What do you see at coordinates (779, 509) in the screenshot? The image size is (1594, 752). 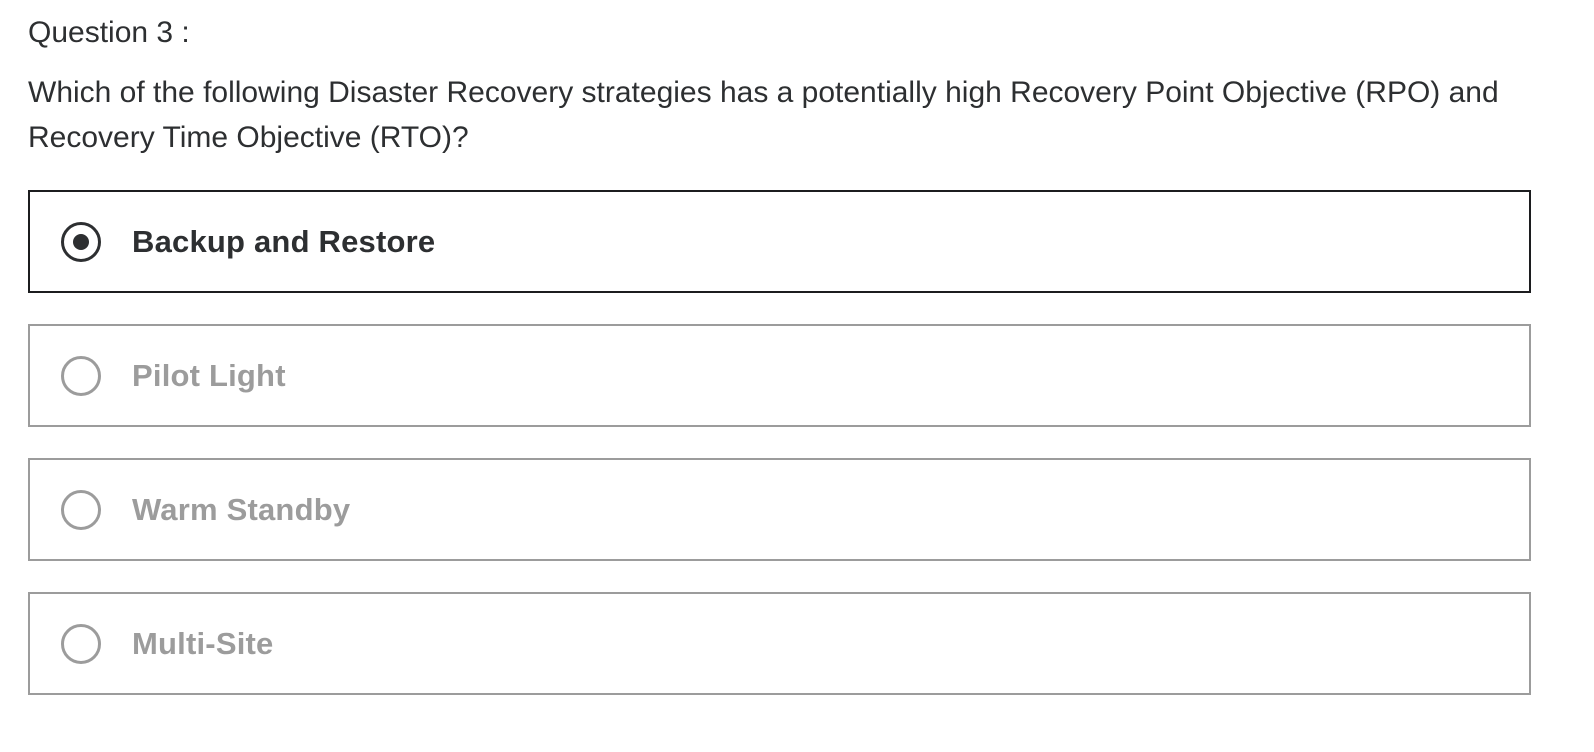 I see `answer-option-warm-standby: Warm Standby` at bounding box center [779, 509].